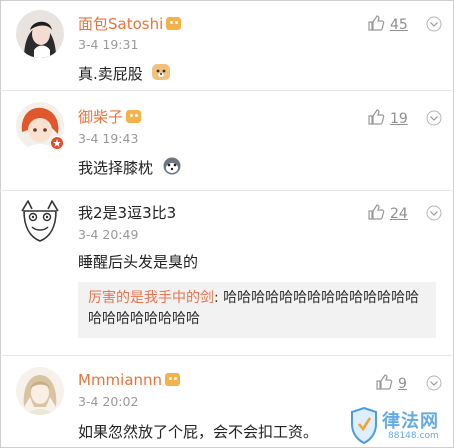 The image size is (454, 448). What do you see at coordinates (402, 384) in the screenshot?
I see `like-count: 9` at bounding box center [402, 384].